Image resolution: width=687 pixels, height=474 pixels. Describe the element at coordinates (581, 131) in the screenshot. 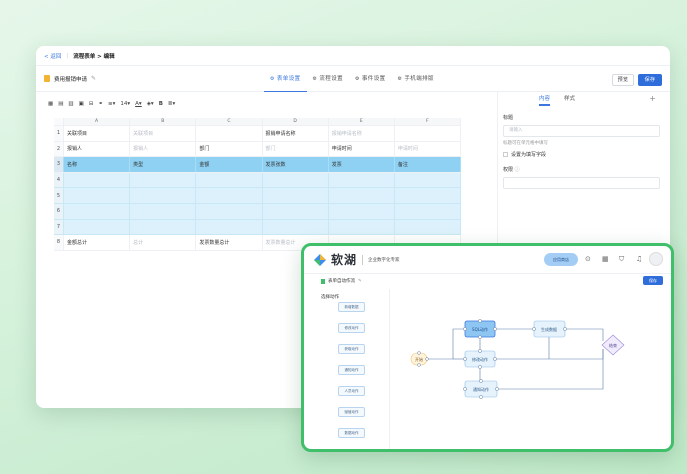

I see `title-input: 请输入` at that location.